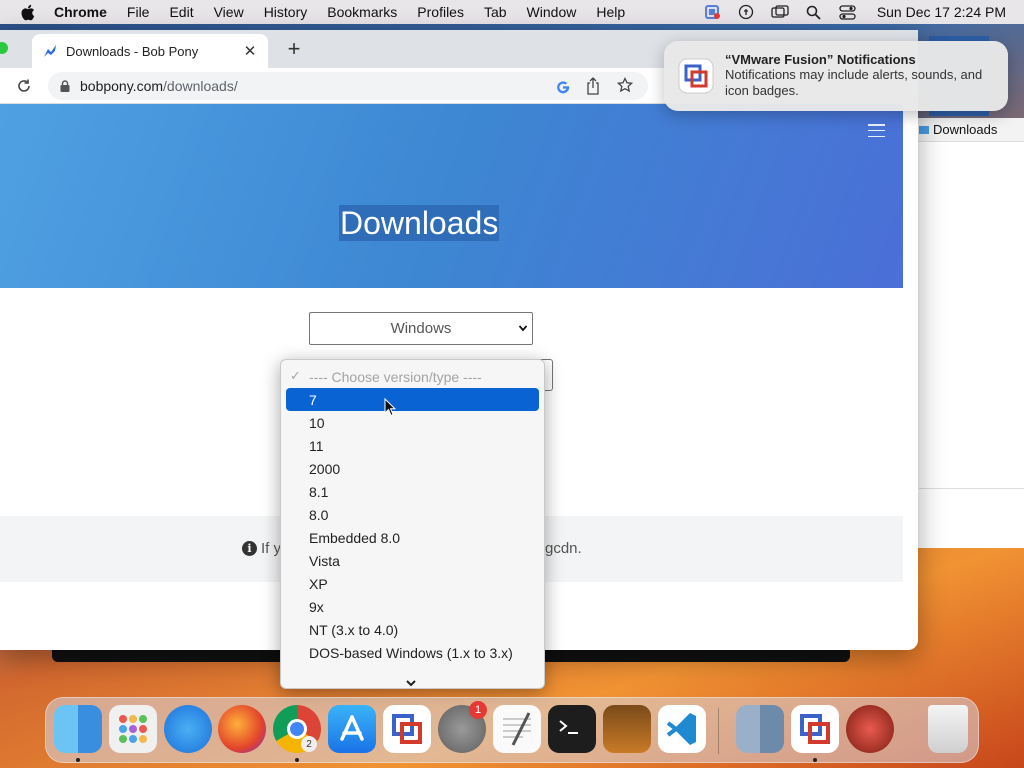  Describe the element at coordinates (295, 375) in the screenshot. I see `checkmark-icon: ✓` at that location.